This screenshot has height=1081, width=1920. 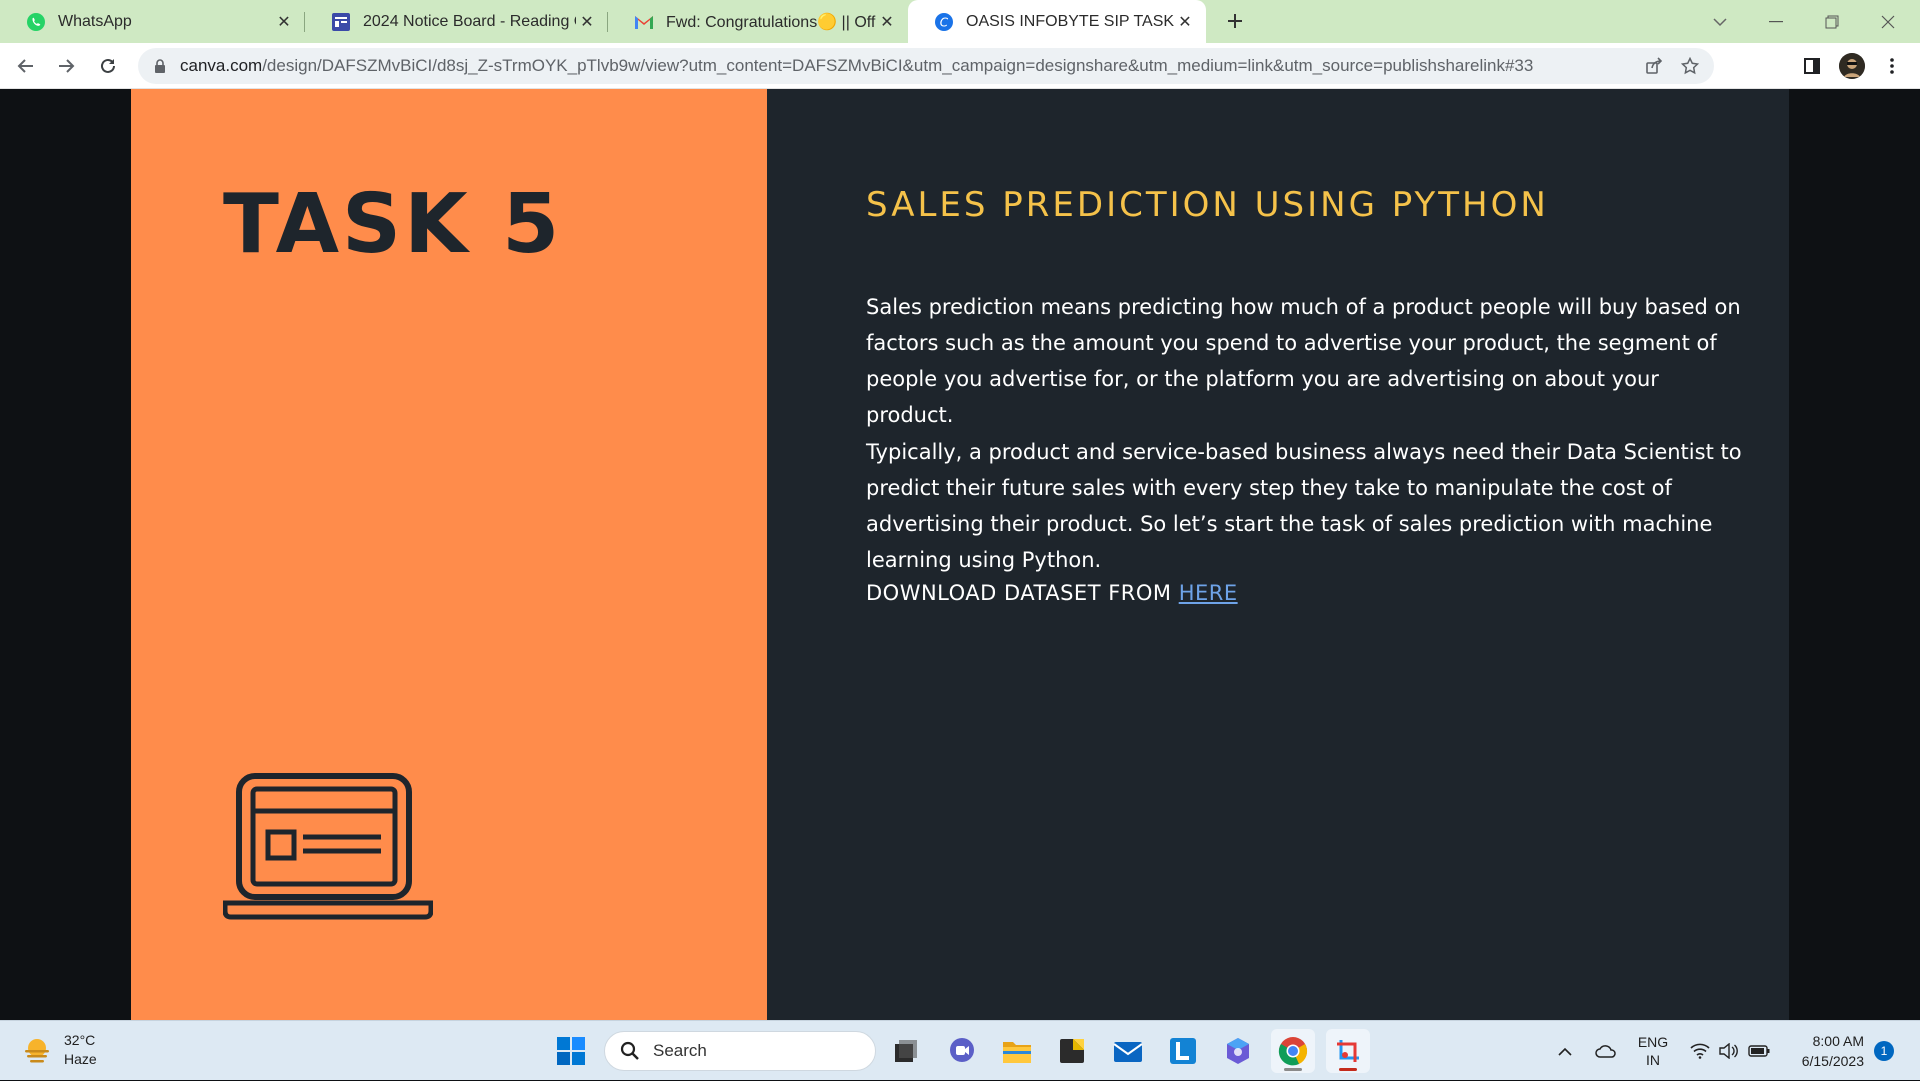 What do you see at coordinates (59, 1050) in the screenshot?
I see `weather-widget: 32°C Haze` at bounding box center [59, 1050].